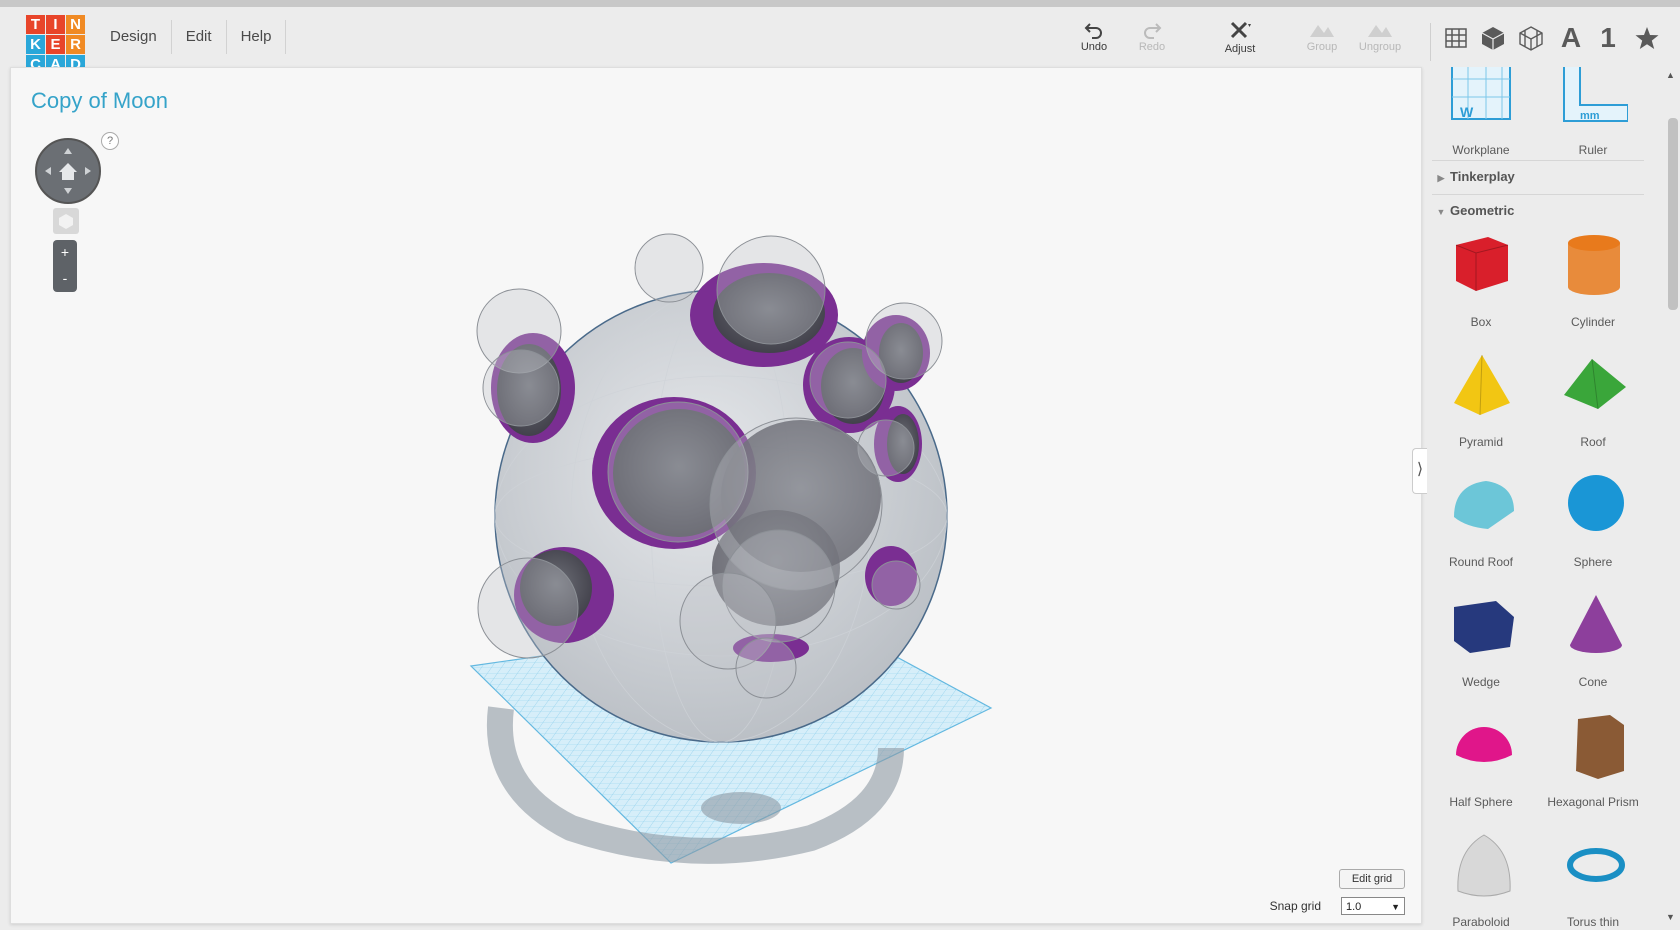 The width and height of the screenshot is (1680, 930). Describe the element at coordinates (1592, 322) in the screenshot. I see `shape-label: Cylinder` at that location.